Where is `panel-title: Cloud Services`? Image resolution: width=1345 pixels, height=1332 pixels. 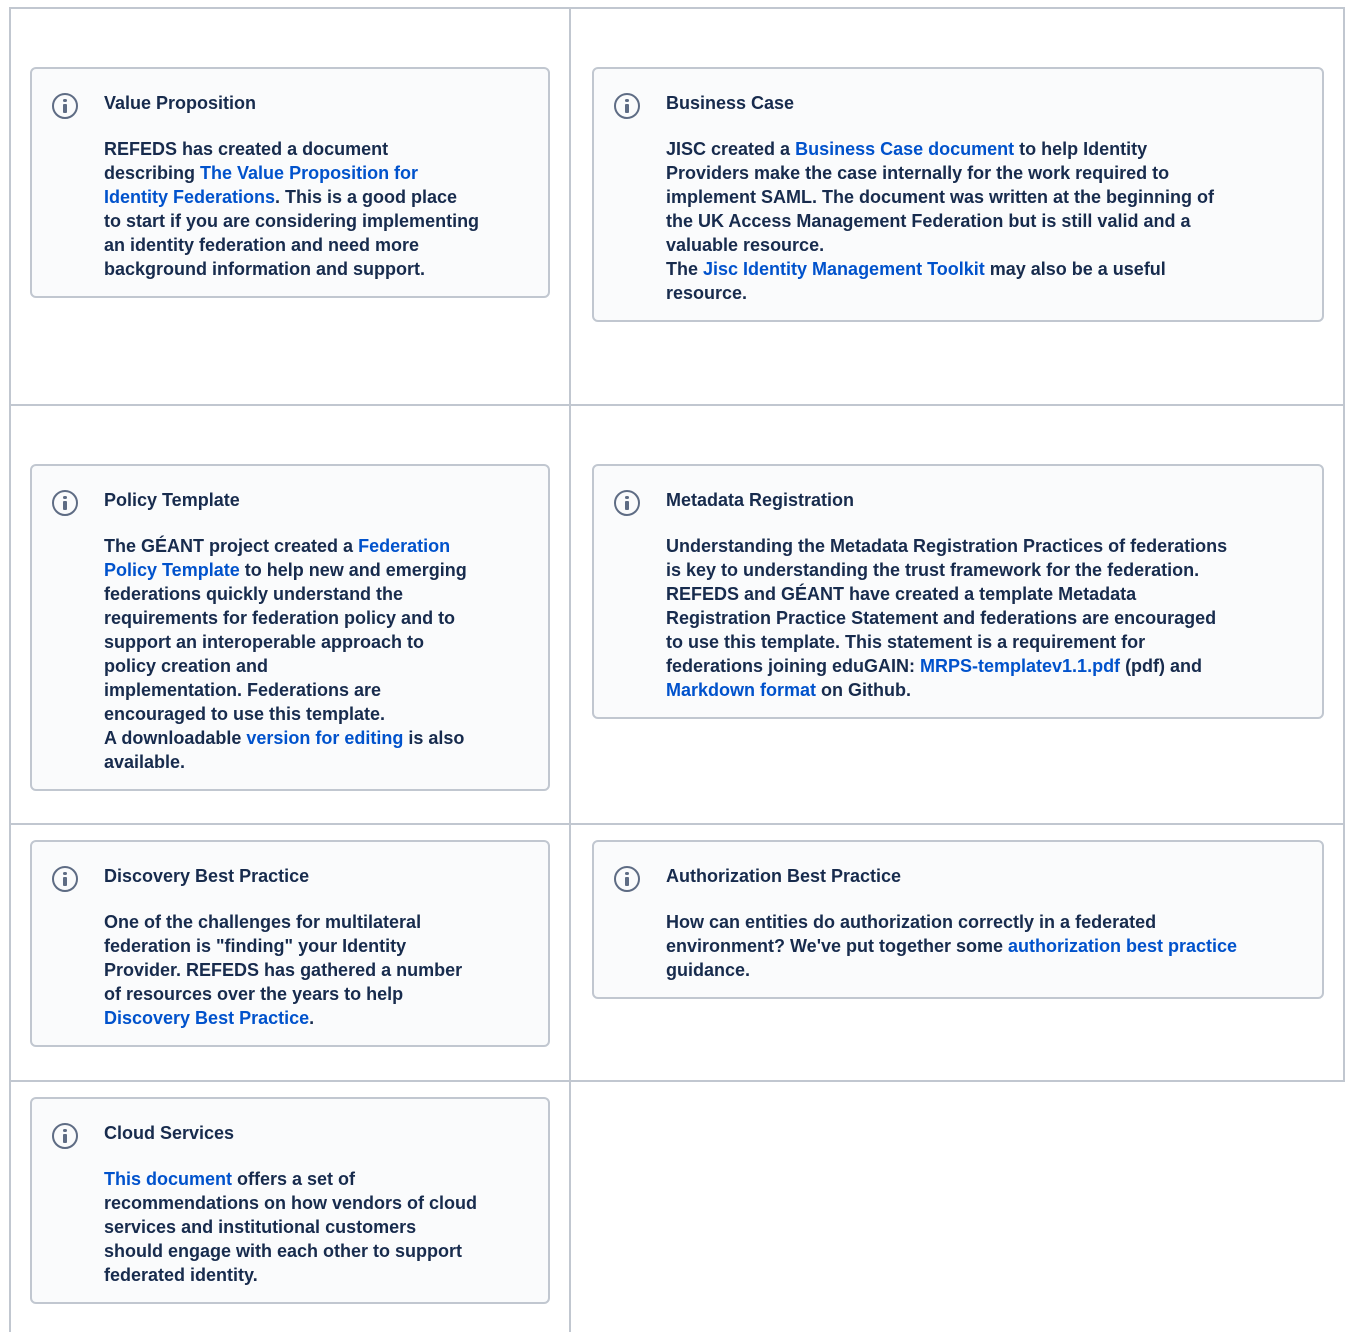
panel-title: Cloud Services is located at coordinates (169, 1133).